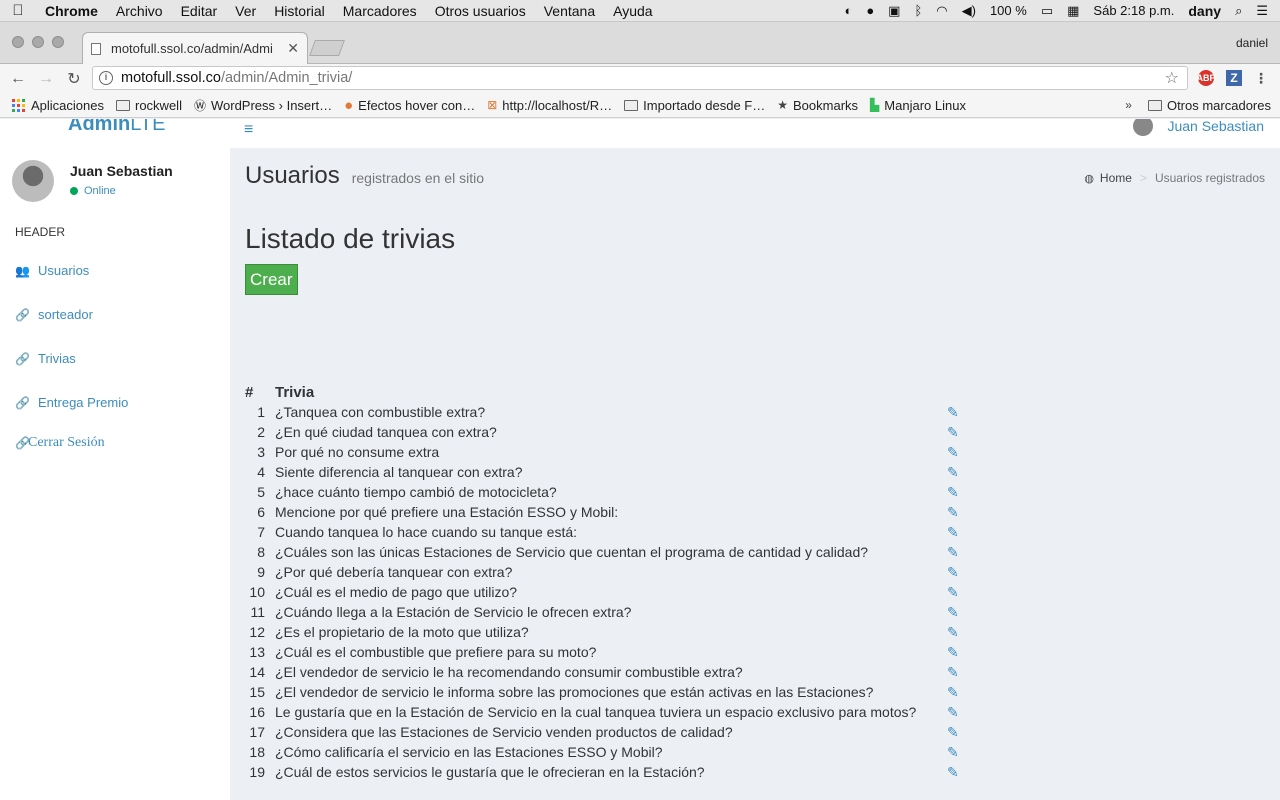 The height and width of the screenshot is (800, 1280). Describe the element at coordinates (1262, 11) in the screenshot. I see `notification-center-icon: ☰` at that location.